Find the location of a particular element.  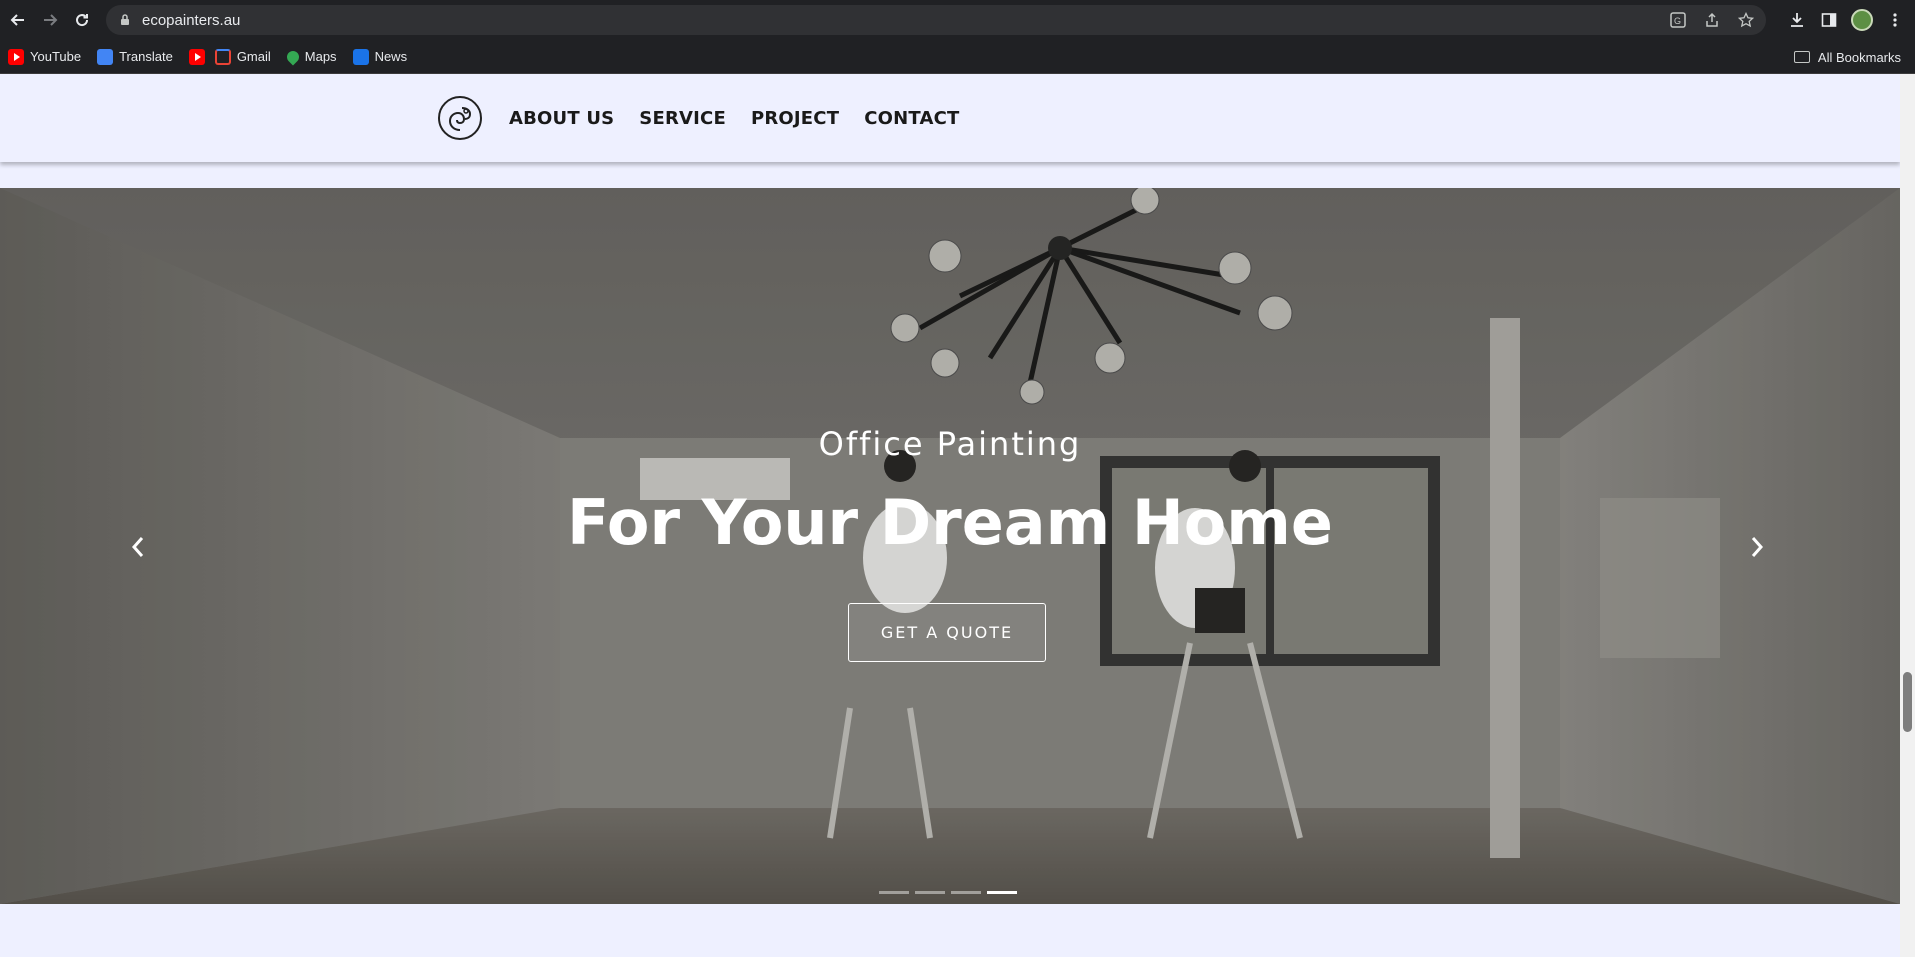

reload-icon is located at coordinates (82, 20).